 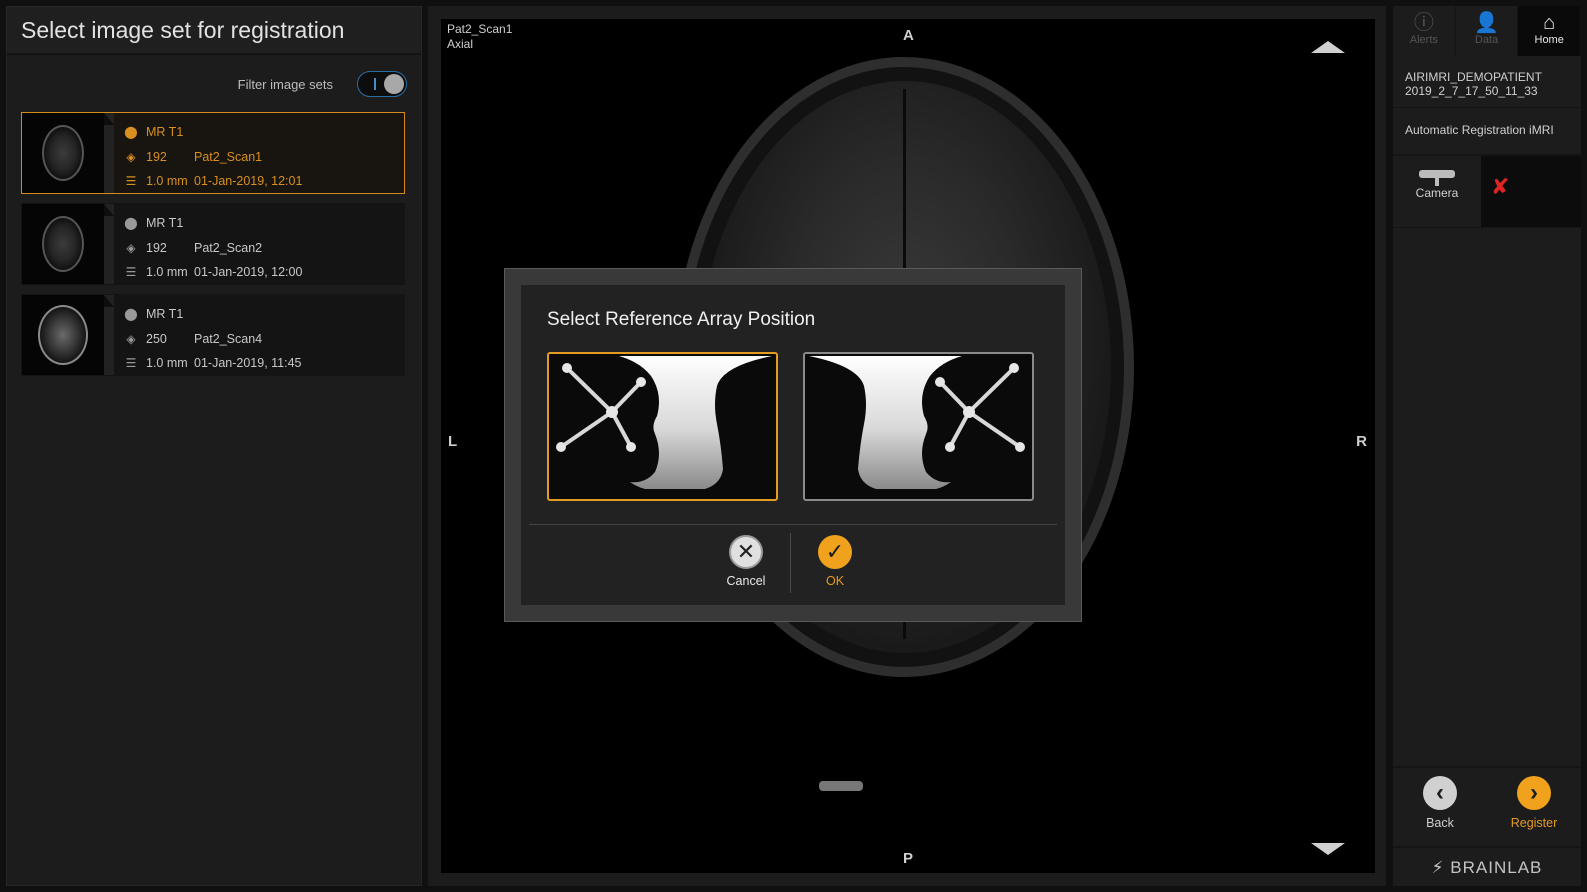 I want to click on slice-count: 250, so click(x=156, y=338).